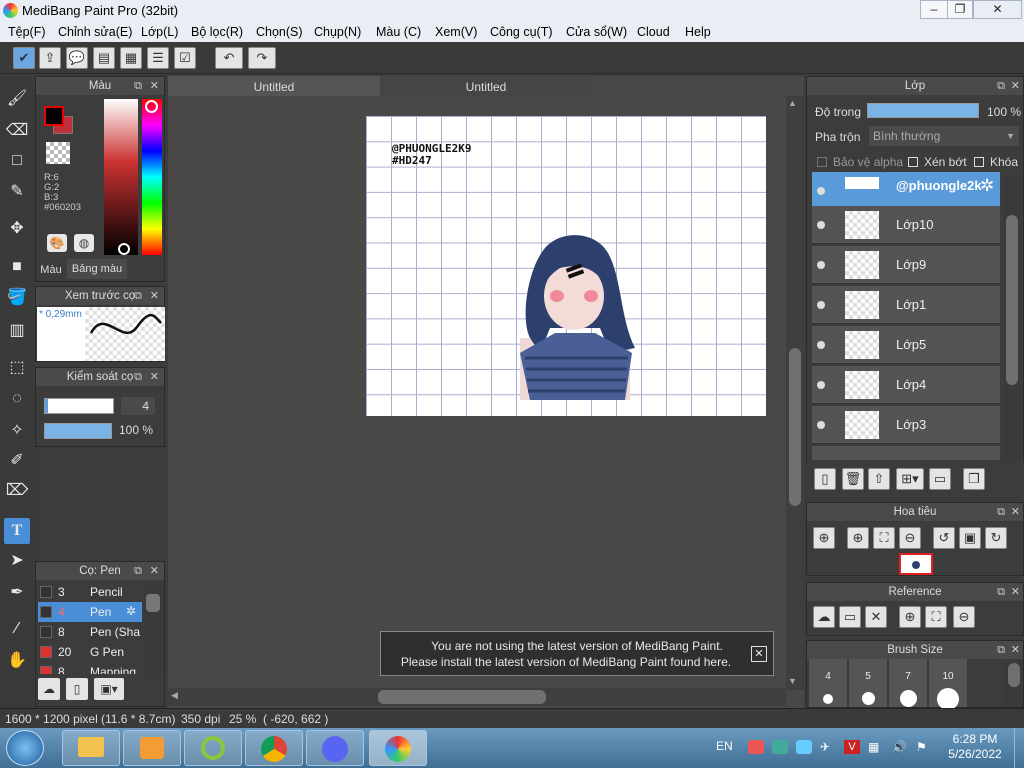  What do you see at coordinates (997, 9) in the screenshot?
I see `close-button: ✕` at bounding box center [997, 9].